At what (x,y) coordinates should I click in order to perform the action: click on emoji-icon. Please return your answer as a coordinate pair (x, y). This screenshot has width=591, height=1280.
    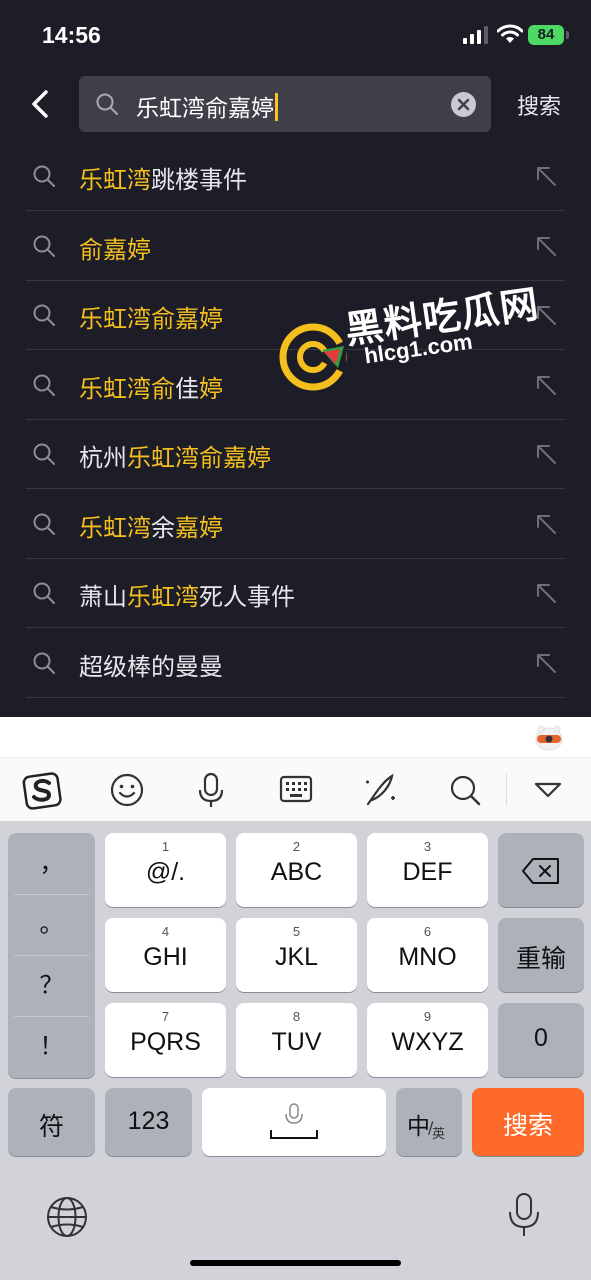
    Looking at the image, I should click on (127, 790).